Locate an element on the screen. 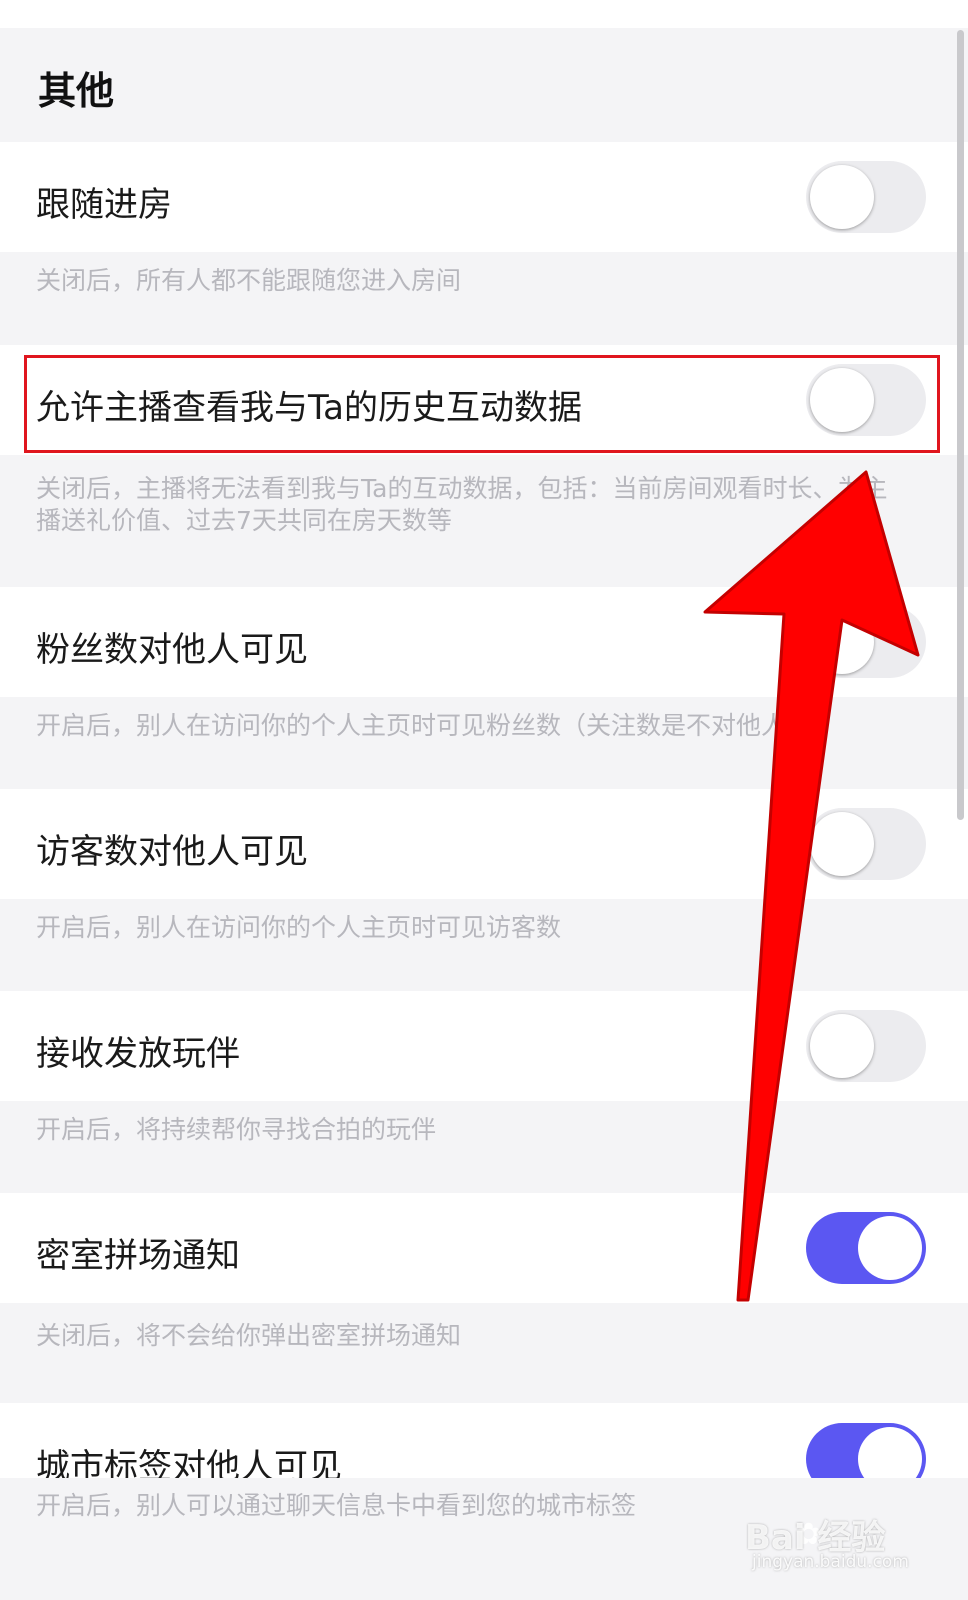 This screenshot has height=1600, width=968. watermark-url: jingyan.baidu.com is located at coordinates (830, 1562).